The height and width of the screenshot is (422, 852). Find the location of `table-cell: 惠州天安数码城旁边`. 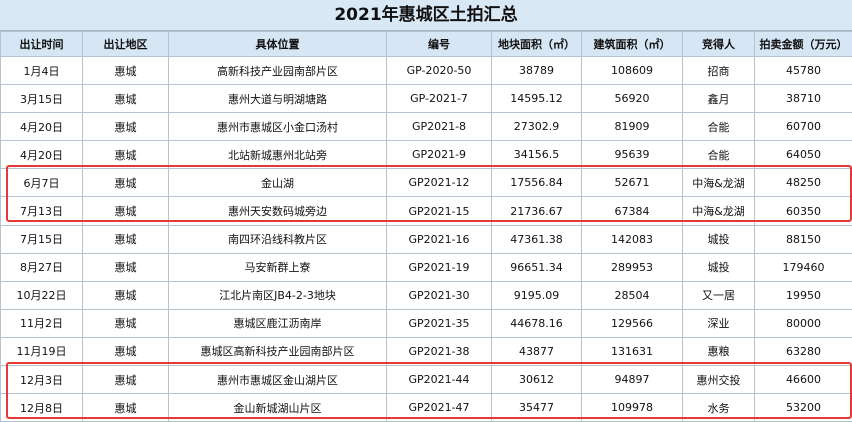

table-cell: 惠州天安数码城旁边 is located at coordinates (278, 211).